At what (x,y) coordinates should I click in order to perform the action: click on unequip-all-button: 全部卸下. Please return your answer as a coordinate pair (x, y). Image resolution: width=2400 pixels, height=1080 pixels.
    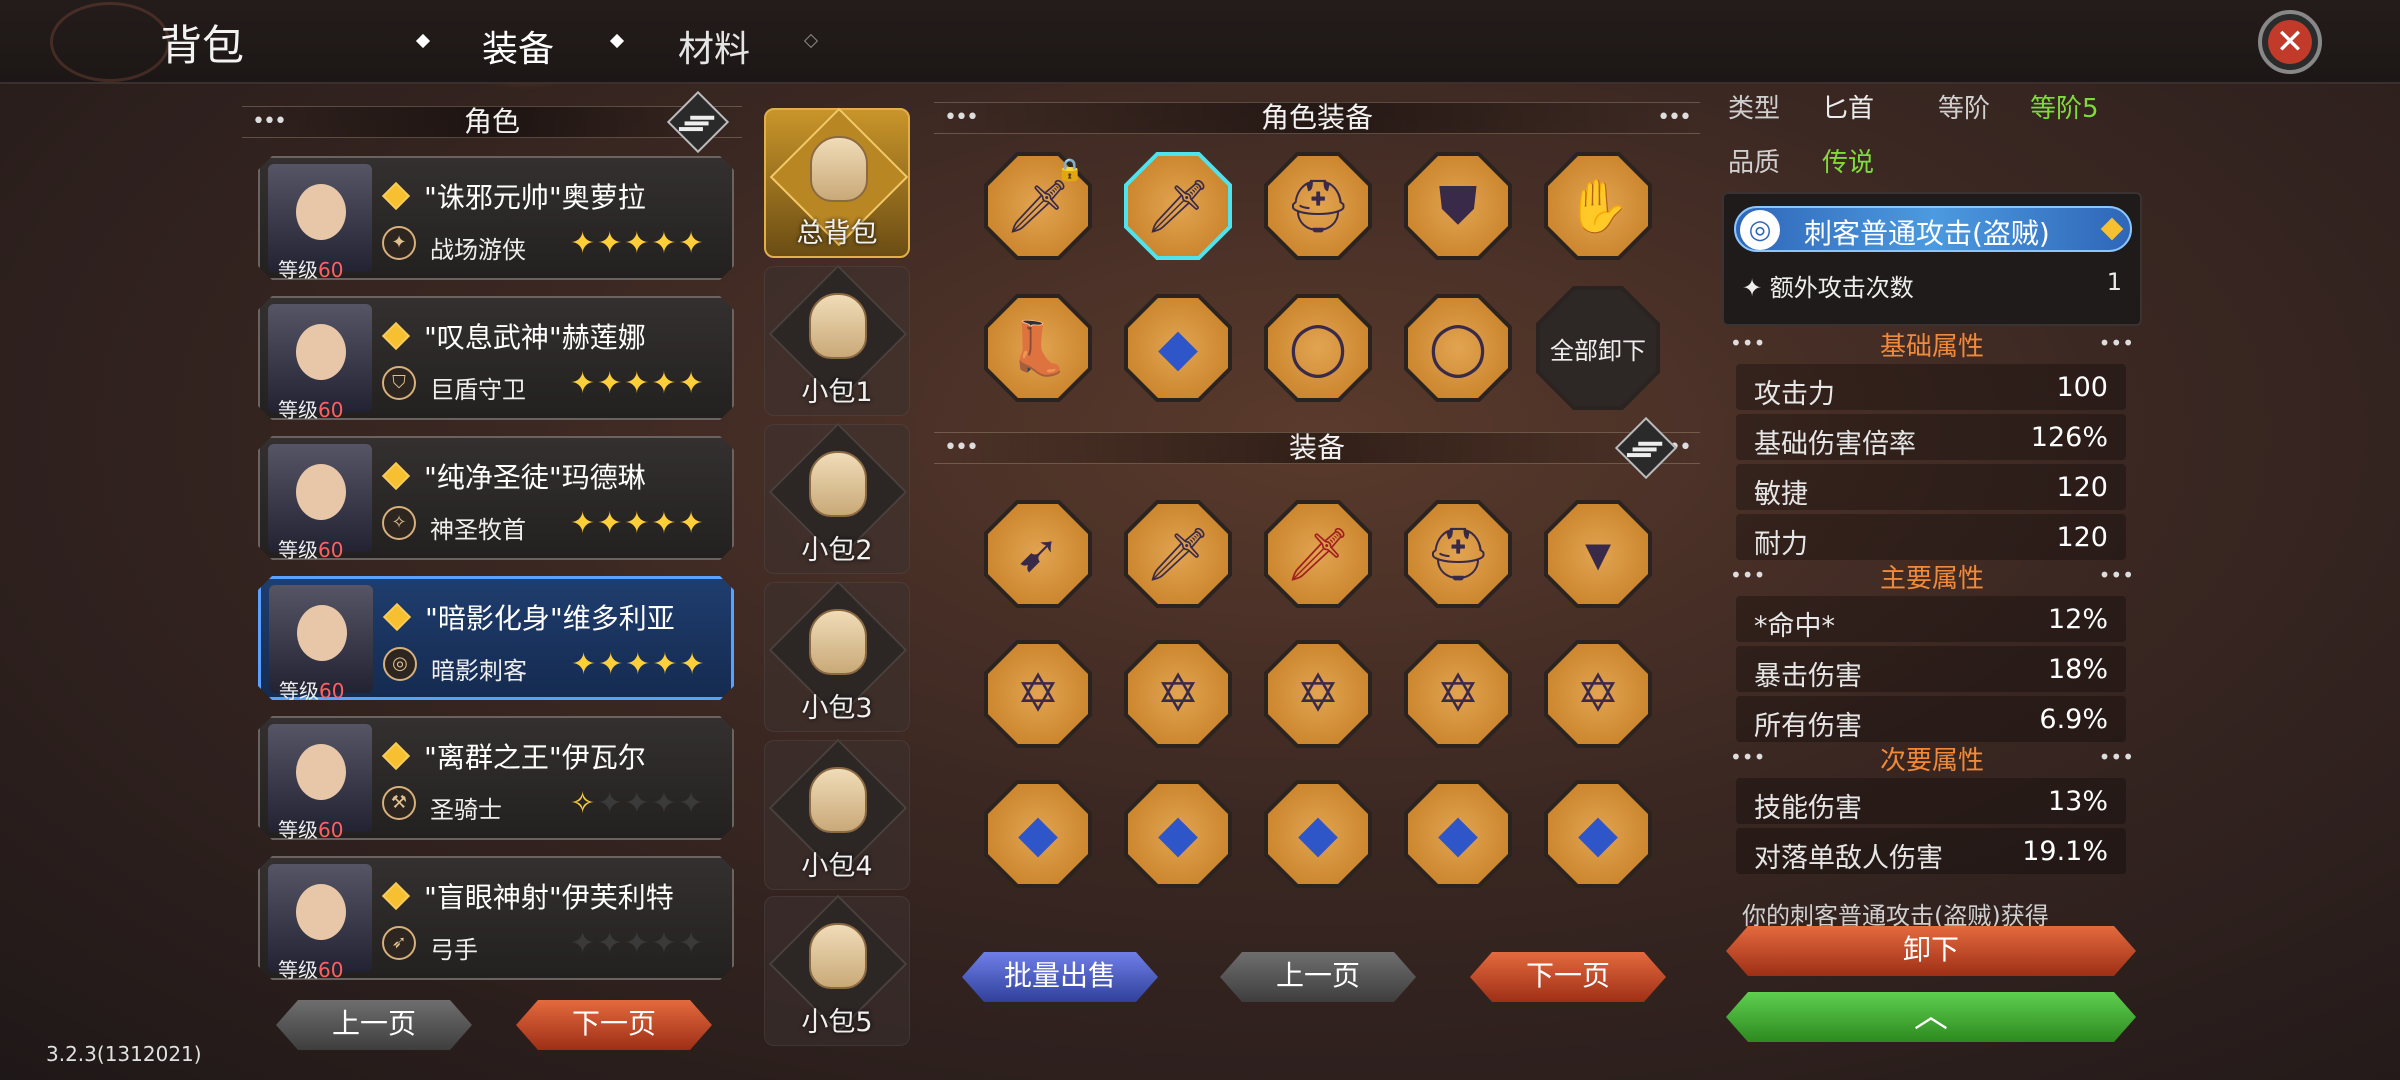
    Looking at the image, I should click on (1598, 348).